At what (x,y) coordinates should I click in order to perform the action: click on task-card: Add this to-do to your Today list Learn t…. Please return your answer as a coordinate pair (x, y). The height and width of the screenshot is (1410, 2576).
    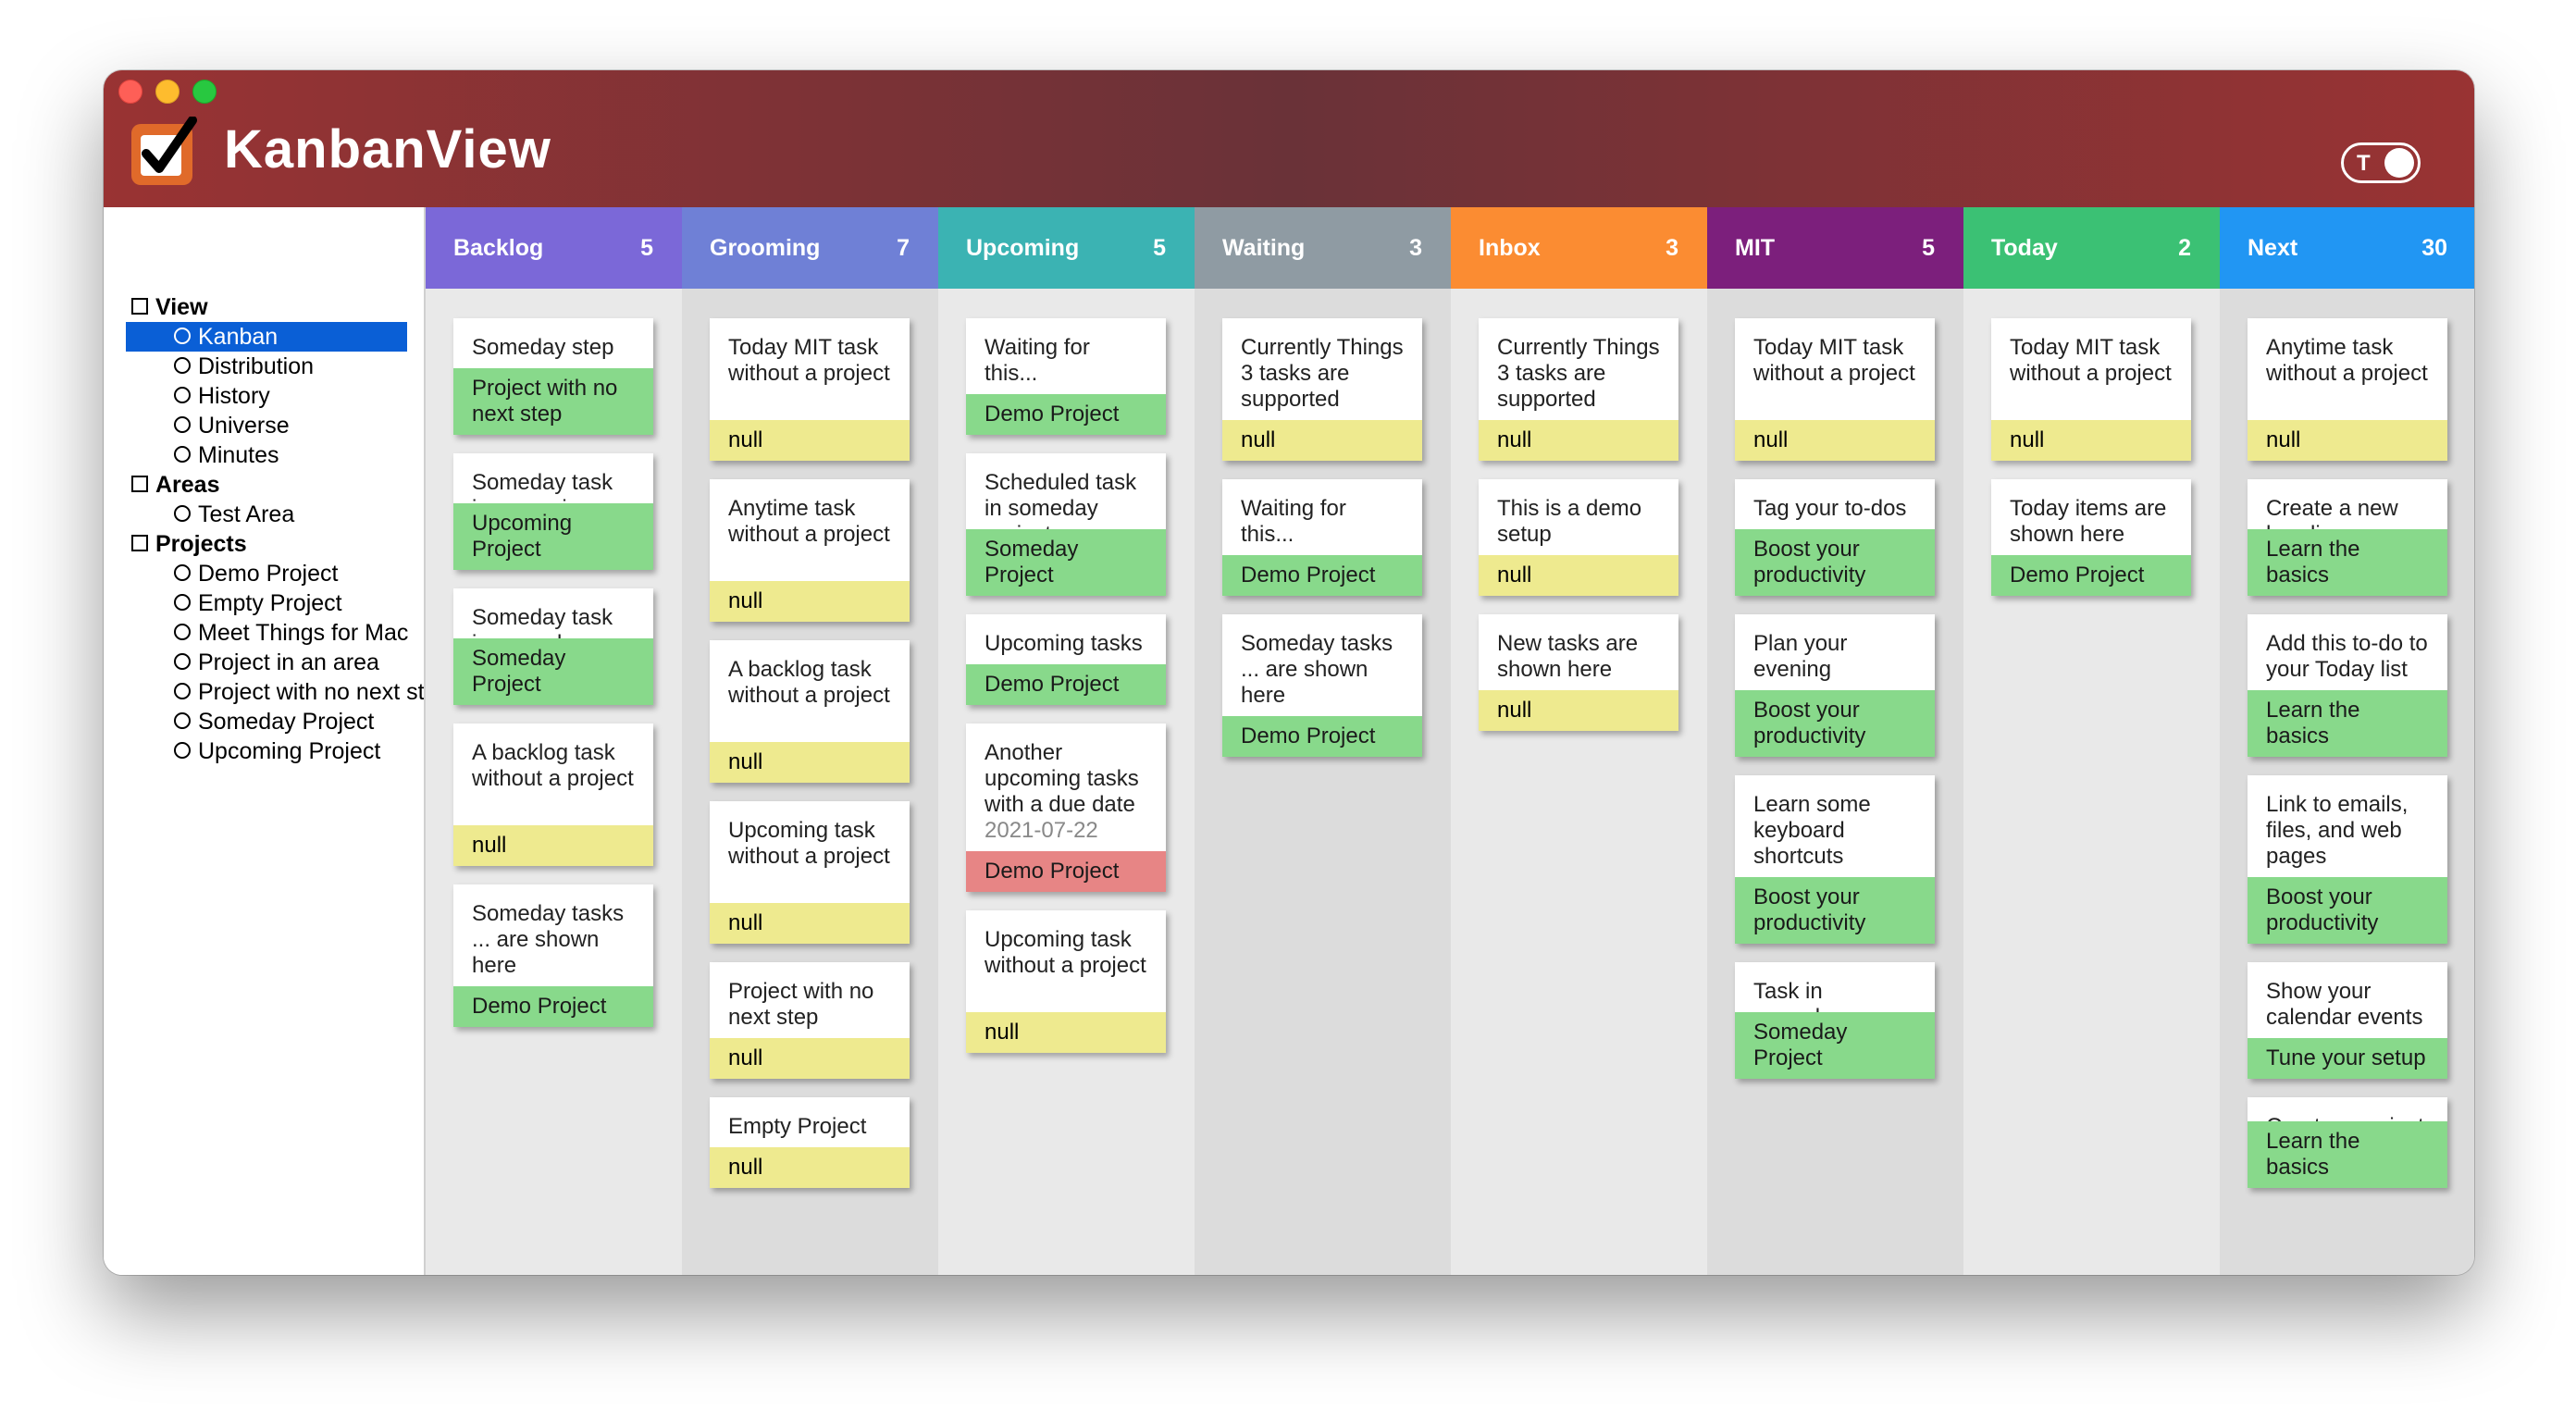
    Looking at the image, I should click on (2347, 685).